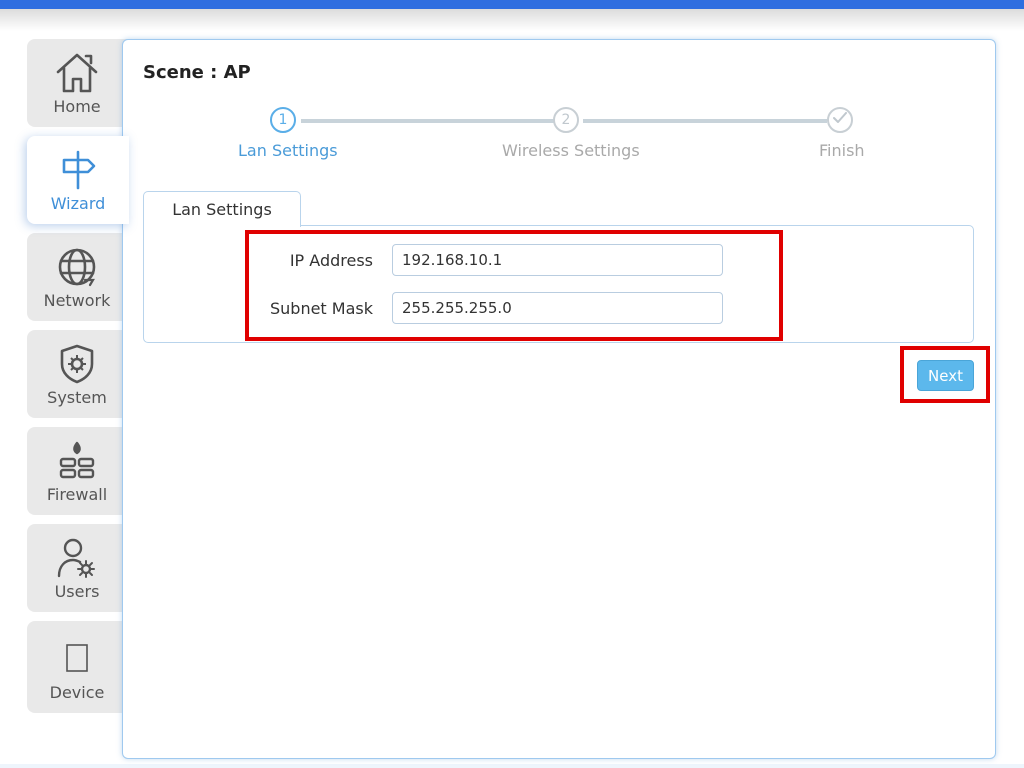  What do you see at coordinates (945, 374) in the screenshot?
I see `next-button-highlight-box` at bounding box center [945, 374].